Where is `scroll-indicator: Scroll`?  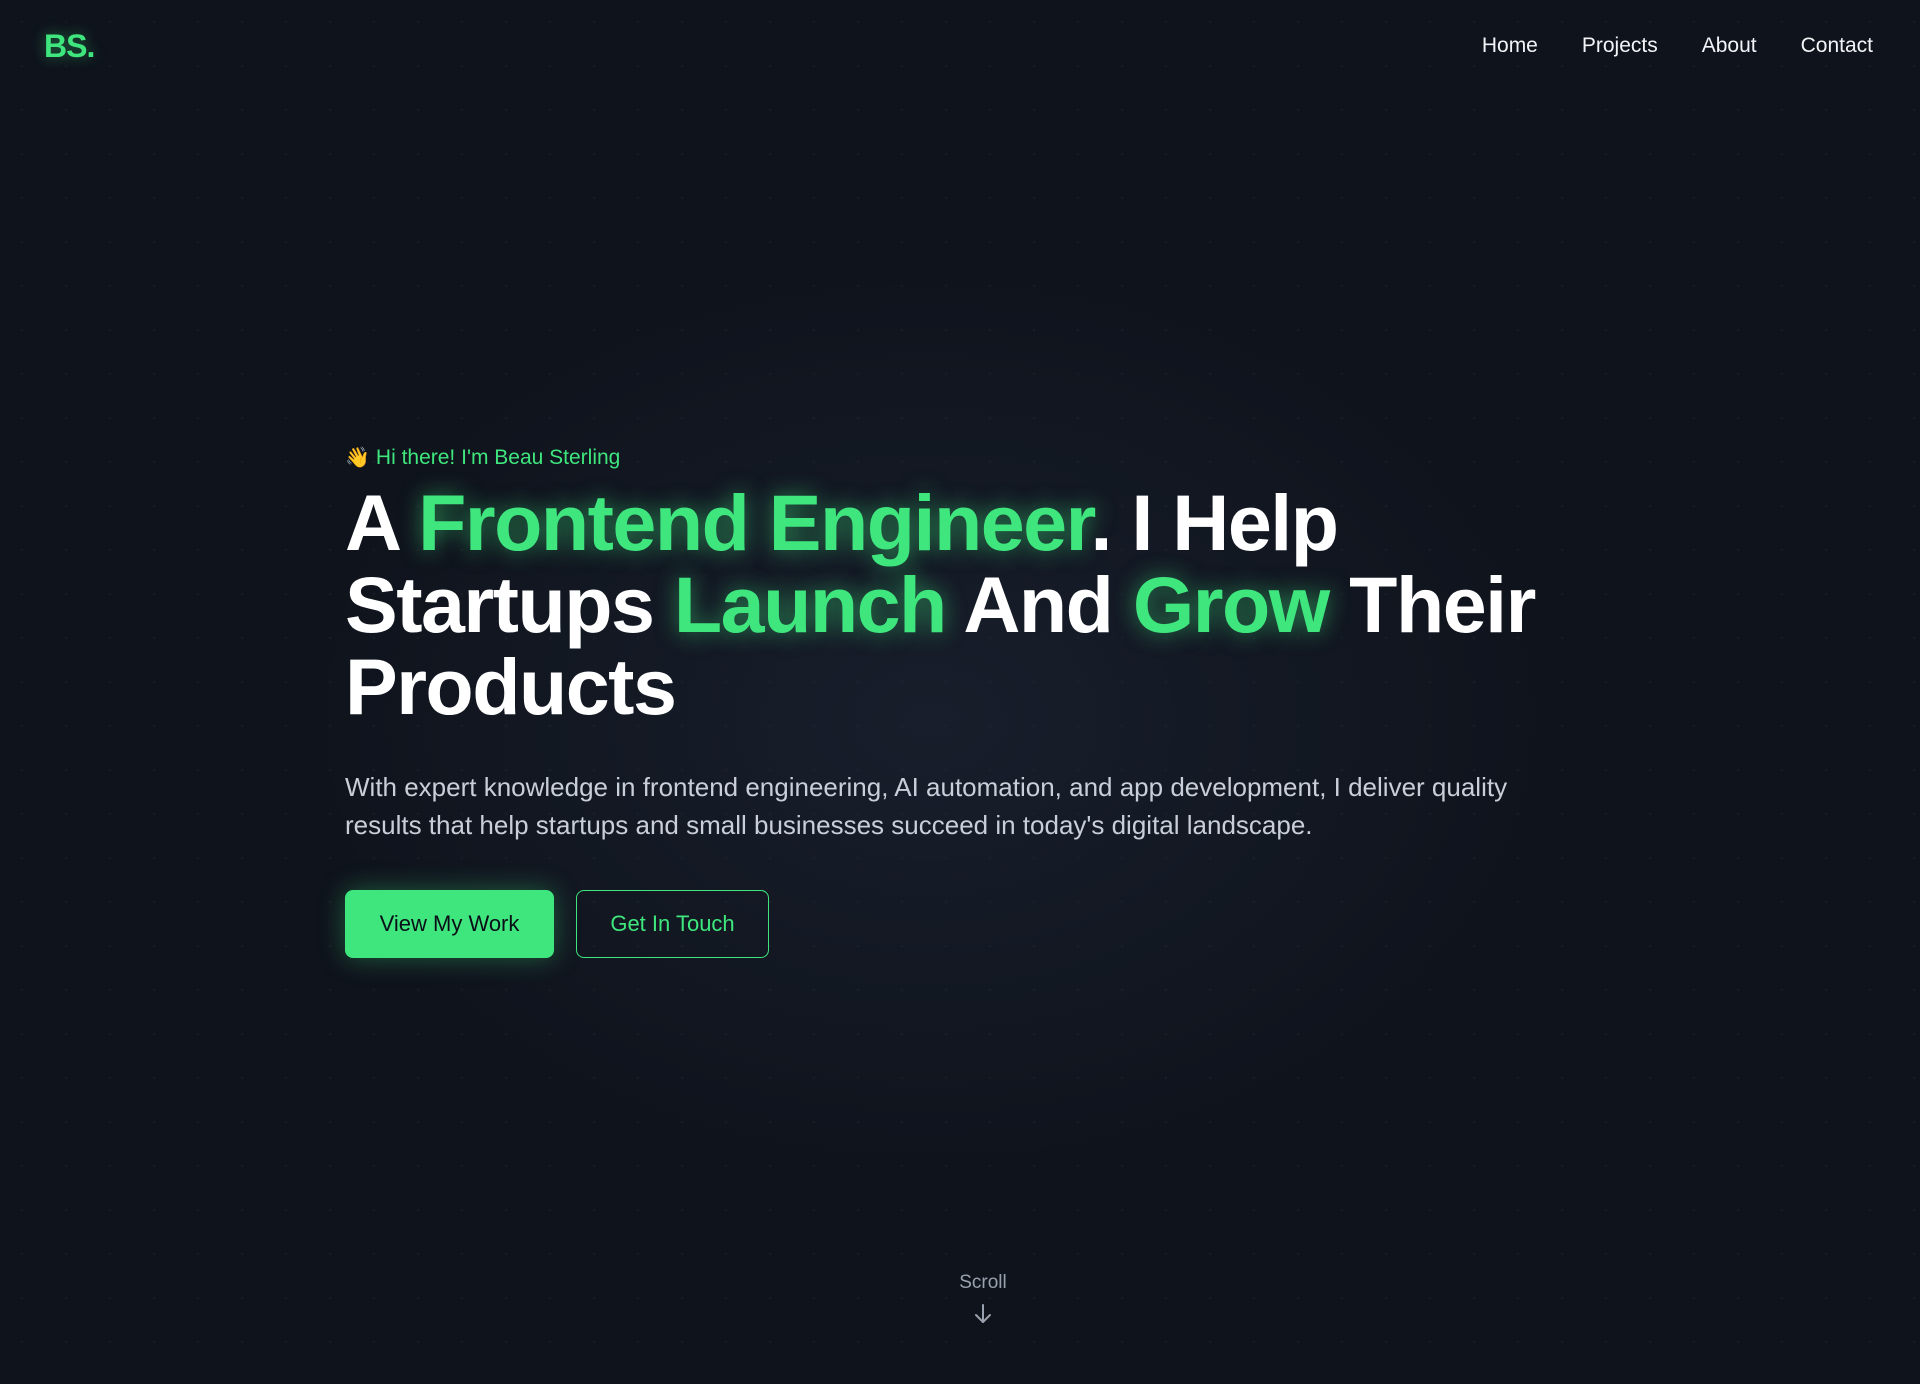
scroll-indicator: Scroll is located at coordinates (983, 1299).